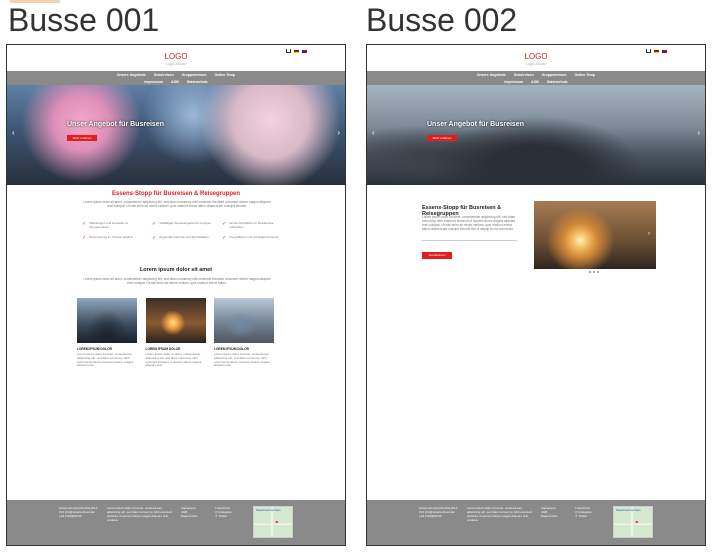 Image resolution: width=715 pixels, height=554 pixels. What do you see at coordinates (437, 255) in the screenshot?
I see `contact-button: Kontaktieren` at bounding box center [437, 255].